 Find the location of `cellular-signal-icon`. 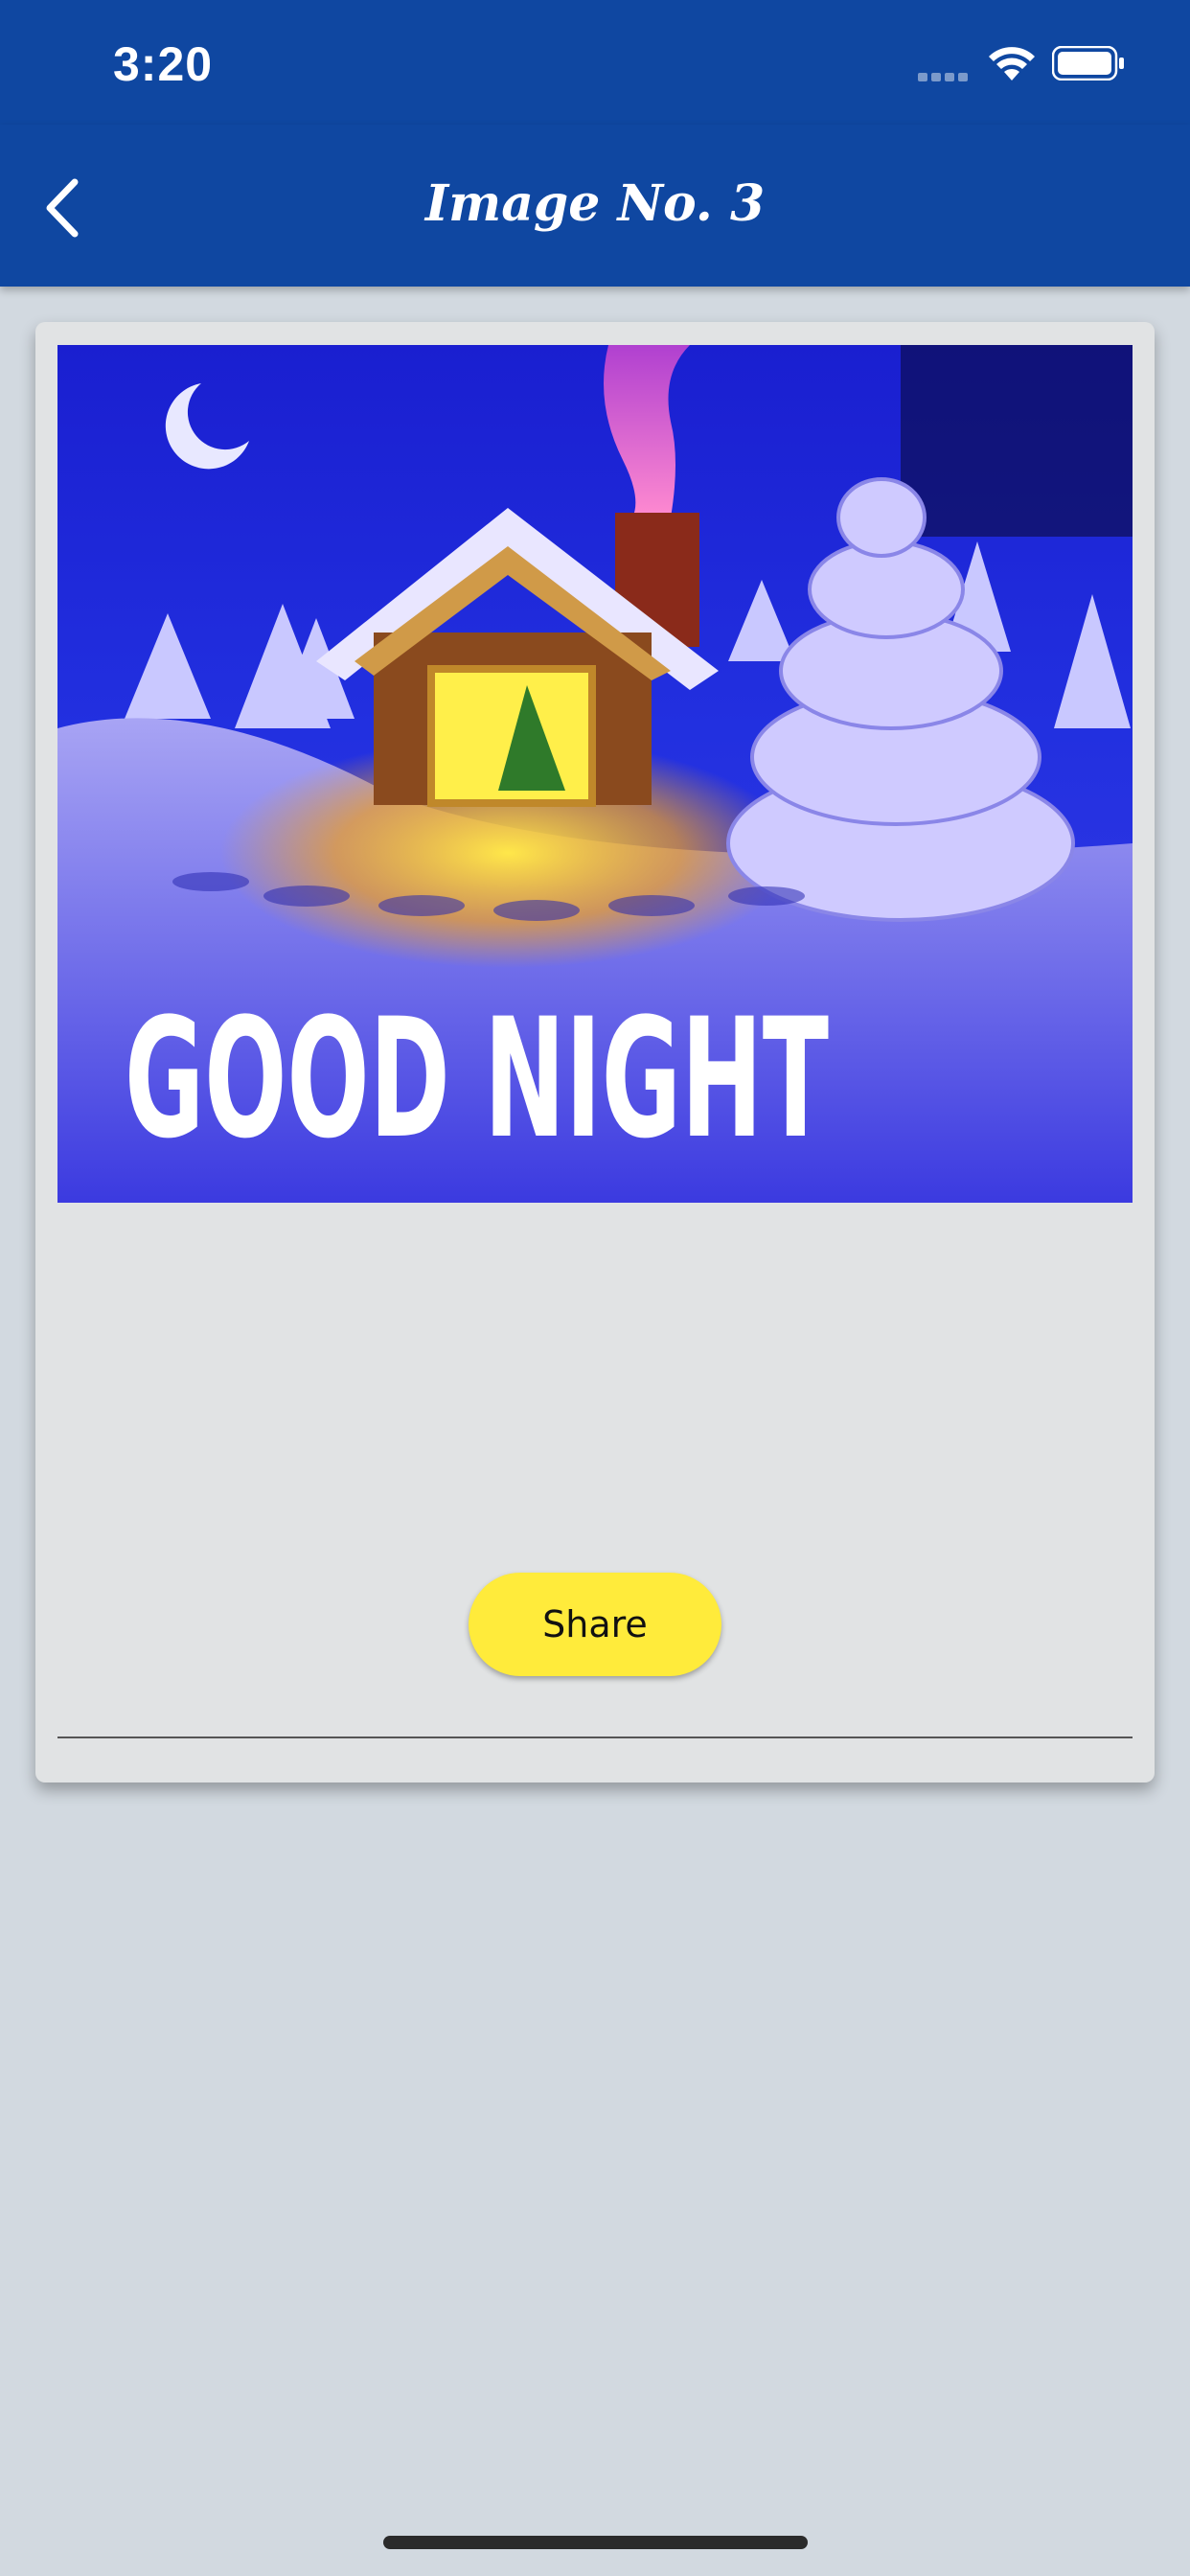

cellular-signal-icon is located at coordinates (945, 77).